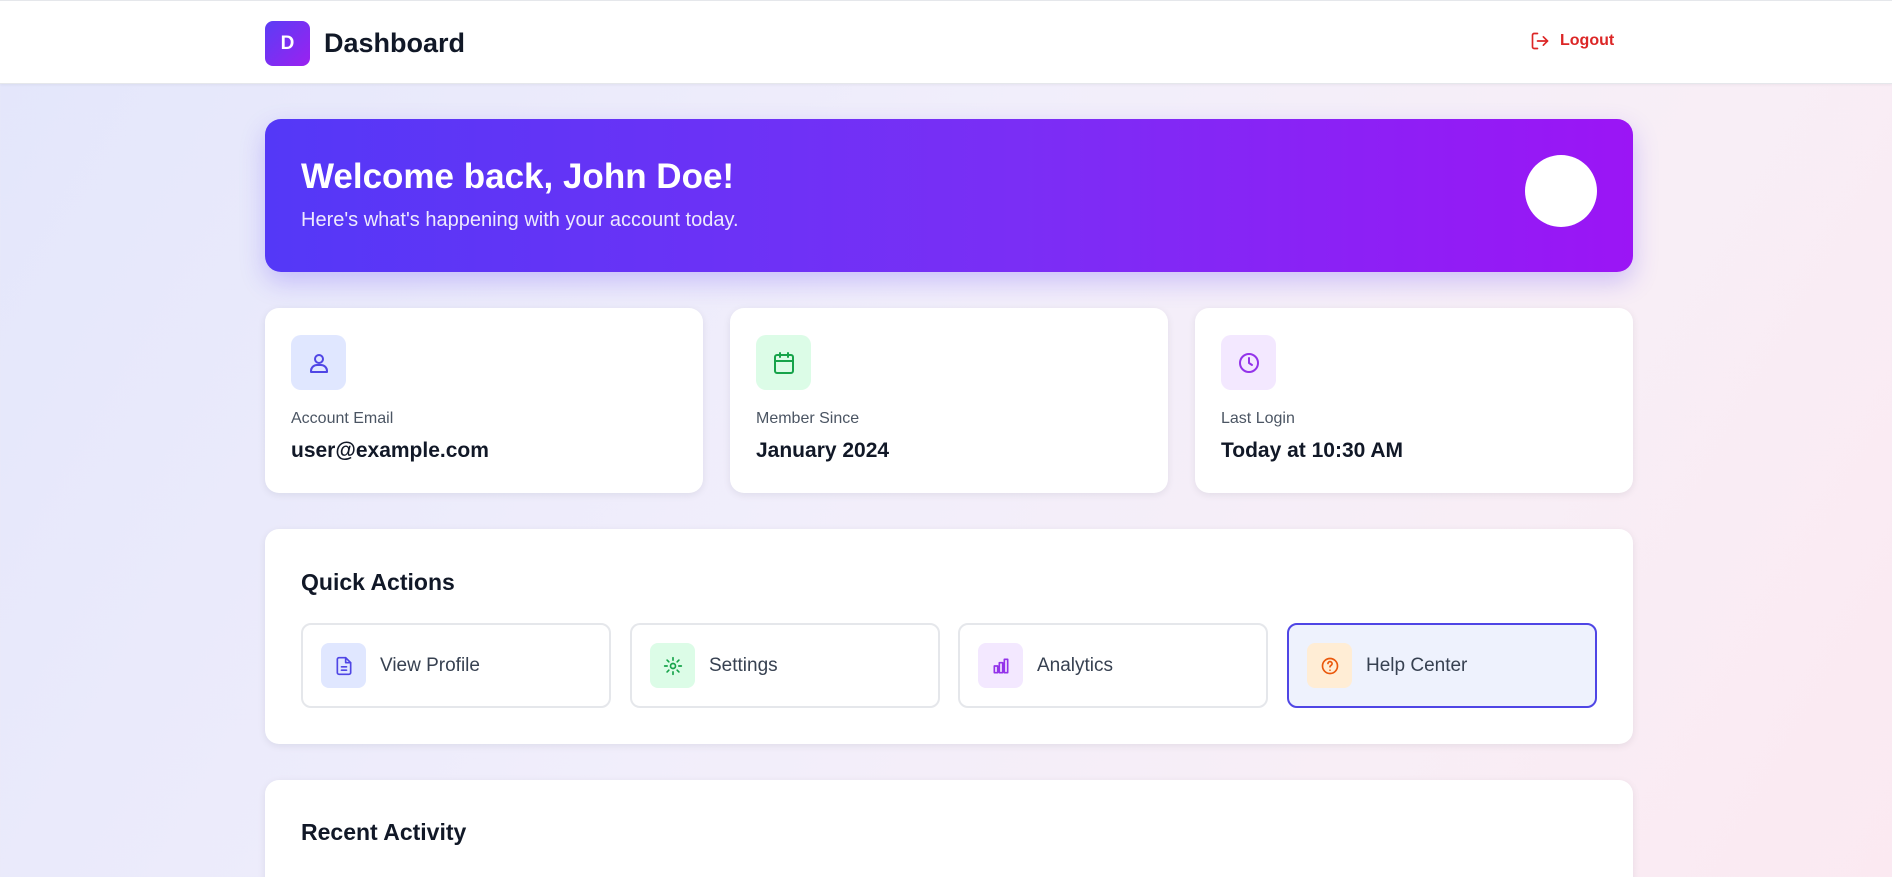 The image size is (1892, 877). What do you see at coordinates (672, 665) in the screenshot?
I see `gear-icon` at bounding box center [672, 665].